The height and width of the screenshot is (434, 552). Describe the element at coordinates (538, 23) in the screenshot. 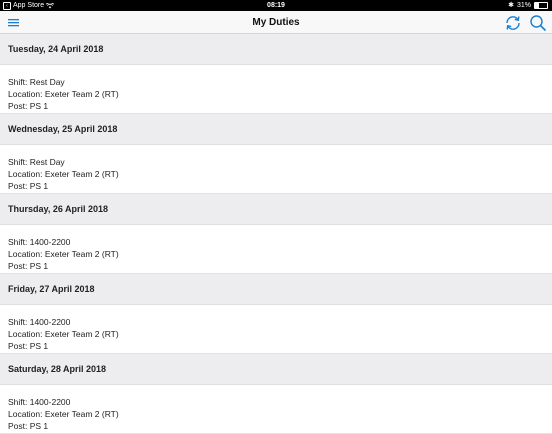

I see `search-icon` at that location.